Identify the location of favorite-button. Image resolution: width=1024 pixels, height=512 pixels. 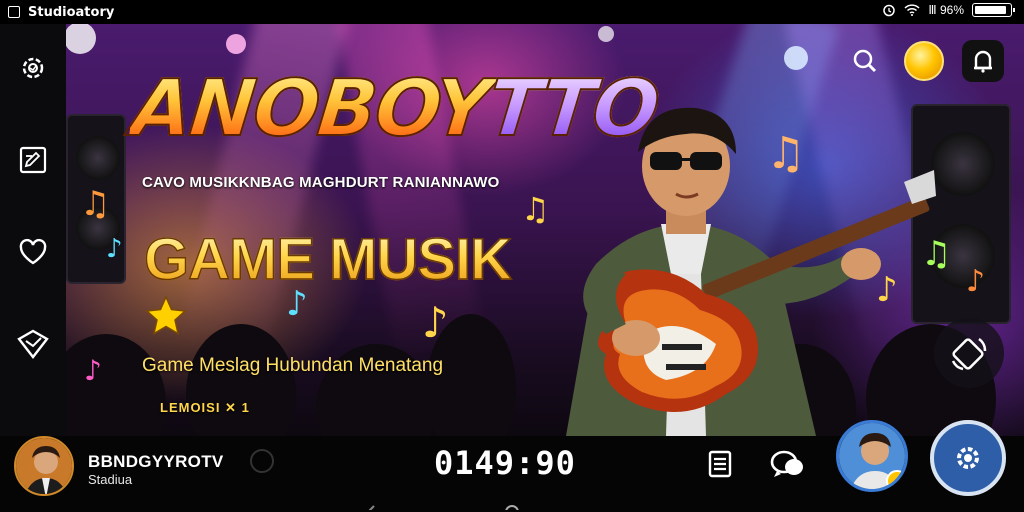
(33, 252).